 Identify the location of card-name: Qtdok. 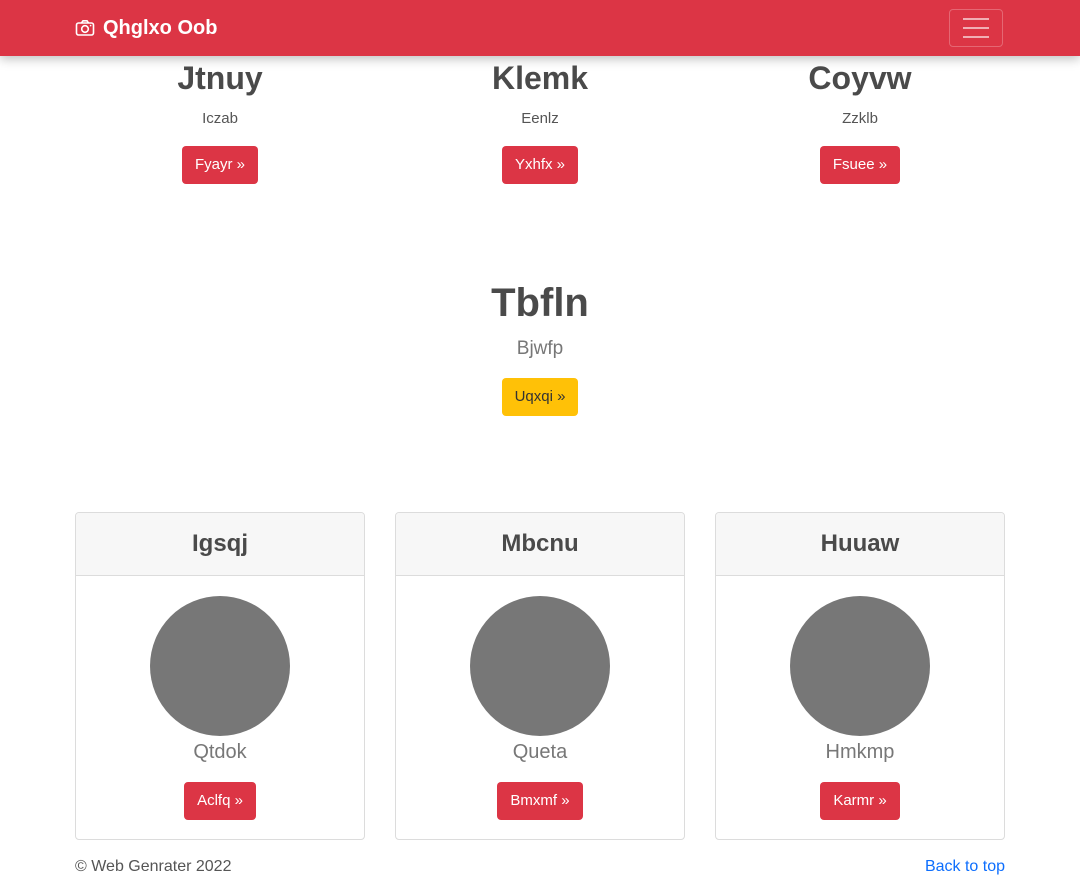
(220, 752).